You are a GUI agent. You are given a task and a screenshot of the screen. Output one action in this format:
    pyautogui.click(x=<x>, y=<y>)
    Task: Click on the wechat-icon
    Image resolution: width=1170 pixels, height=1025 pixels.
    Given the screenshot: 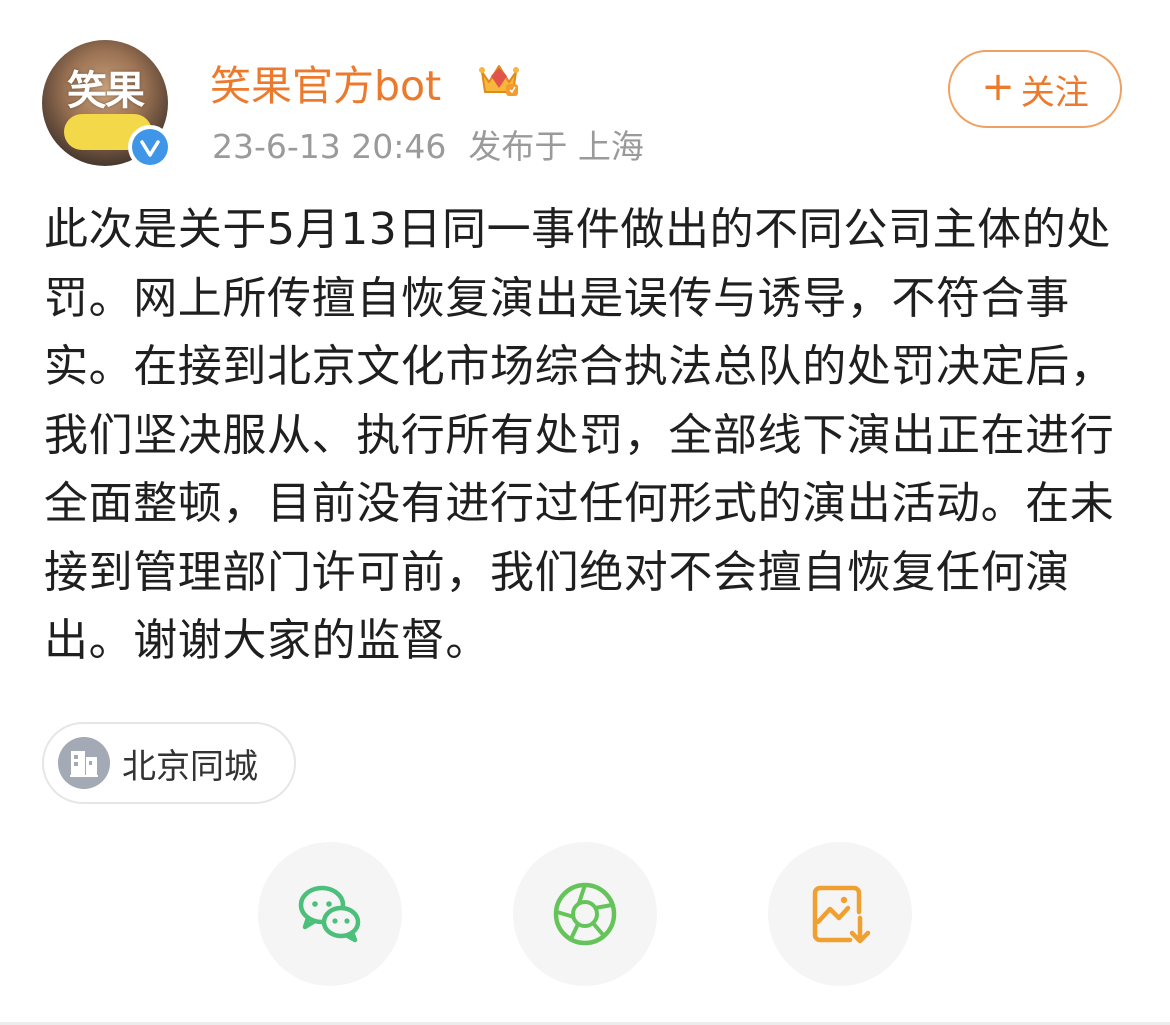 What is the action you would take?
    pyautogui.click(x=329, y=914)
    